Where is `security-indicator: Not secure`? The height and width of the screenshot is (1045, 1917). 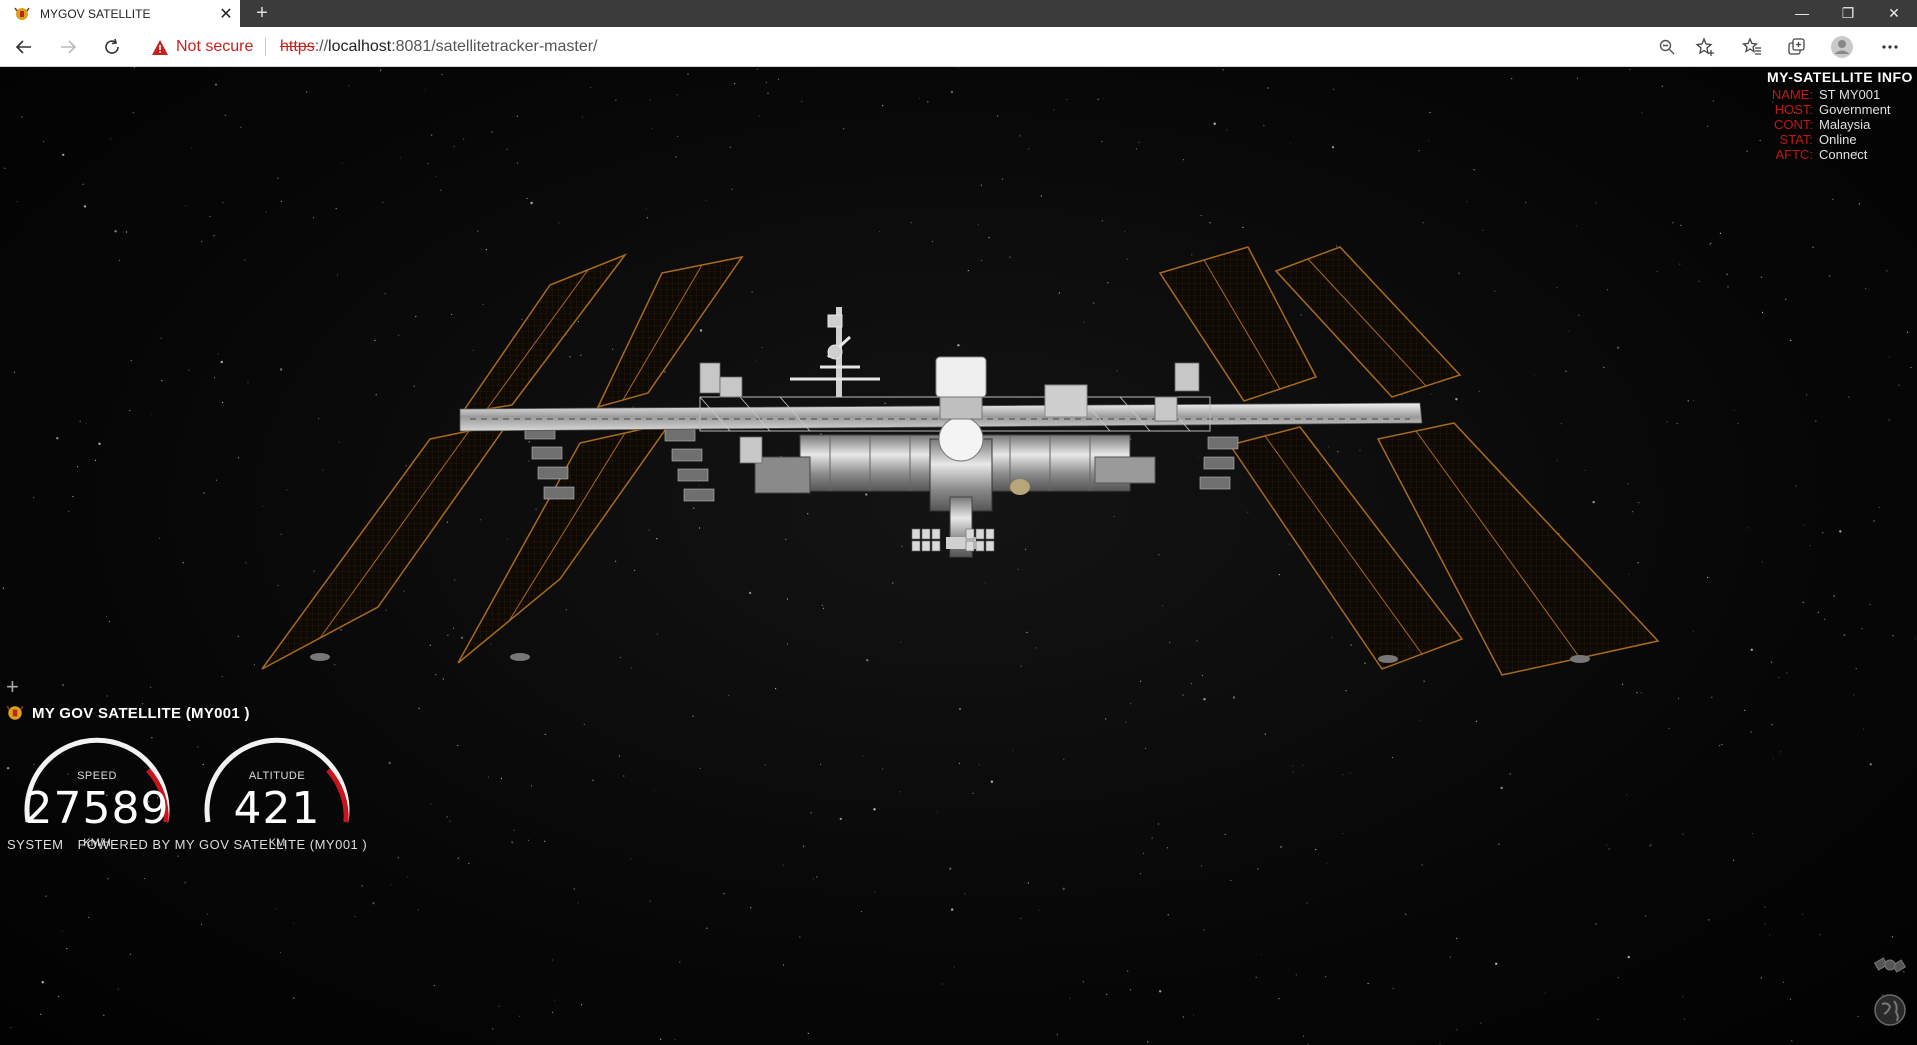
security-indicator: Not secure is located at coordinates (202, 47).